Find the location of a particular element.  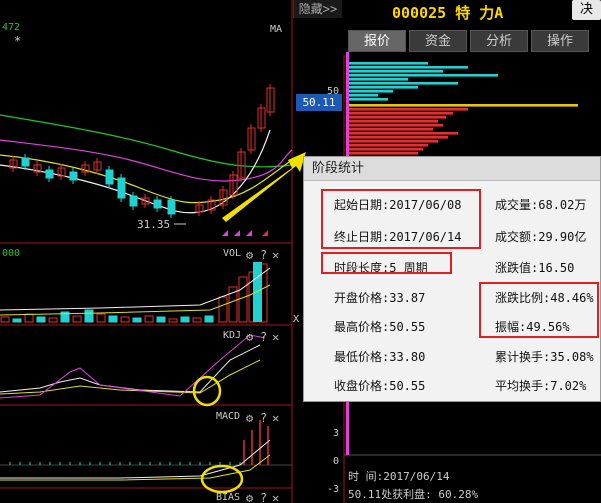

current-price-tag: 50.11 is located at coordinates (319, 102).